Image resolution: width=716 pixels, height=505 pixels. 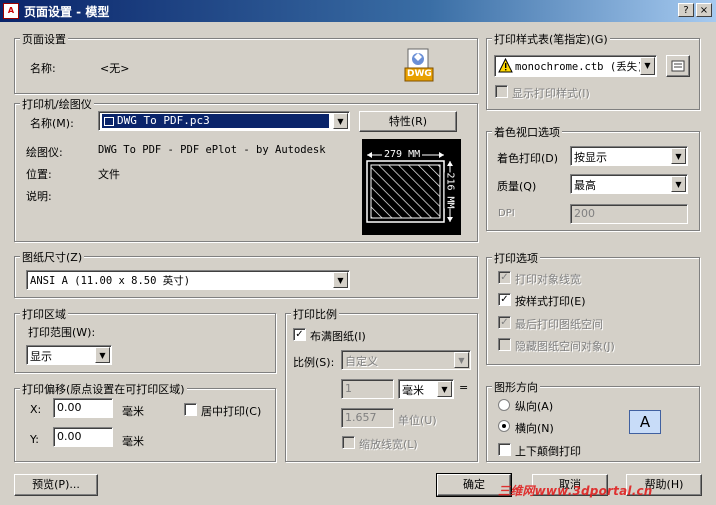 I want to click on scale-label: 比例(S):, so click(x=314, y=362).